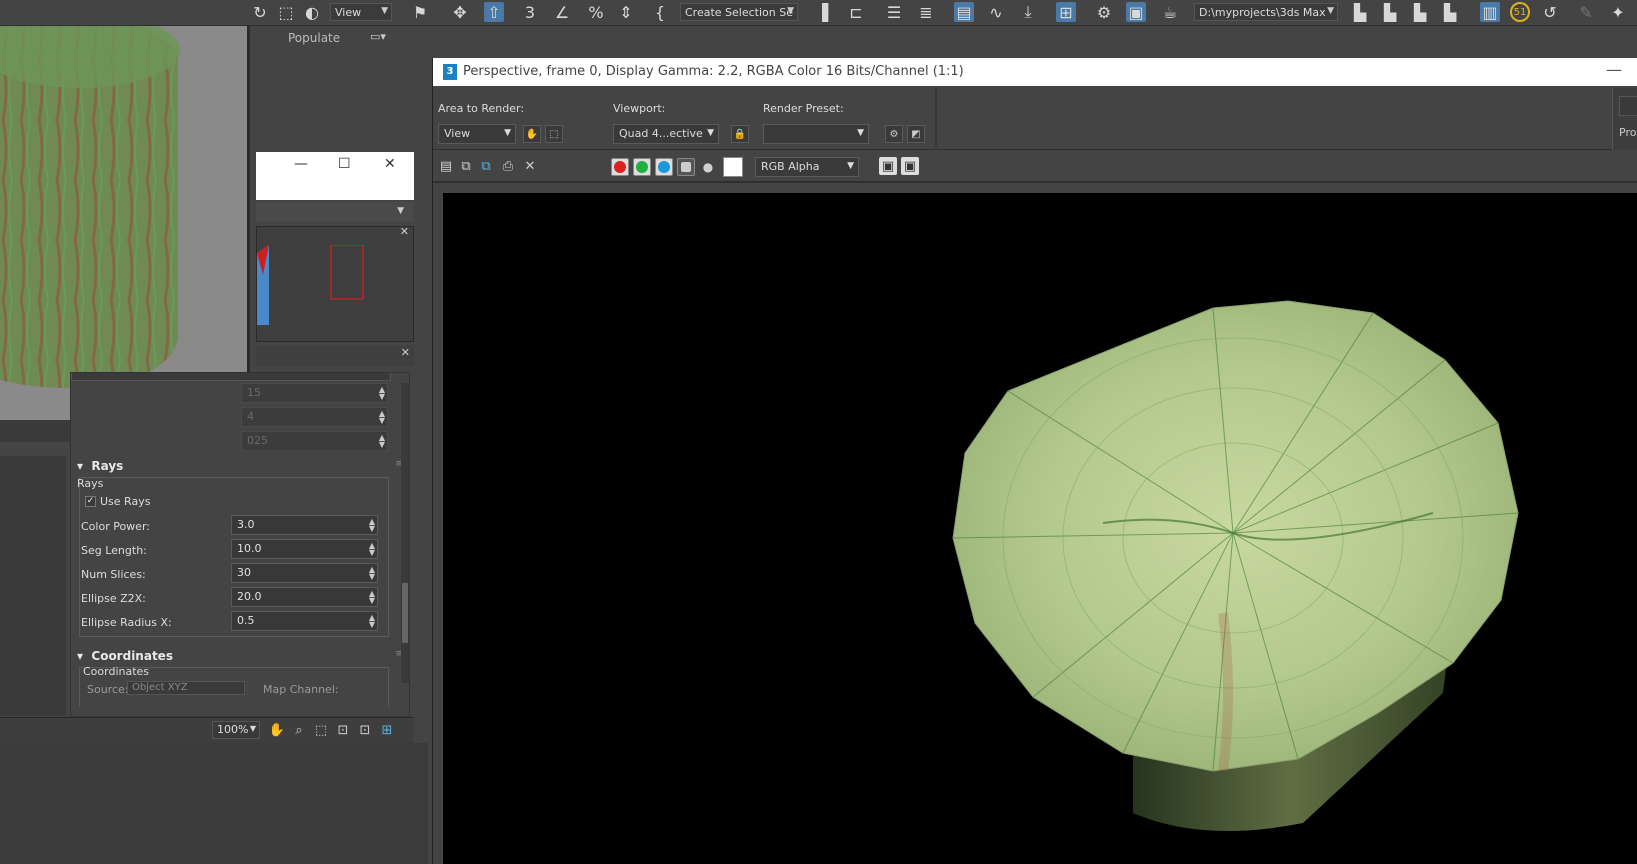  I want to click on zoom-icon: ⌕, so click(299, 730).